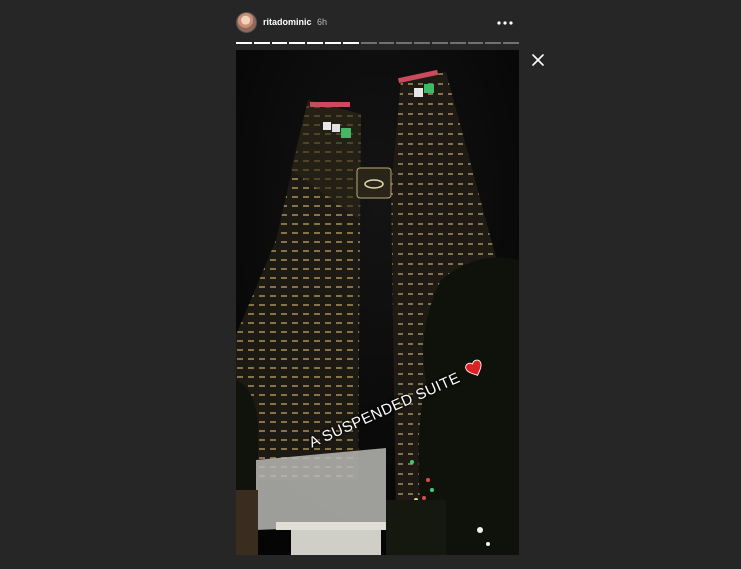 The image size is (741, 569). I want to click on avatar, so click(246, 22).